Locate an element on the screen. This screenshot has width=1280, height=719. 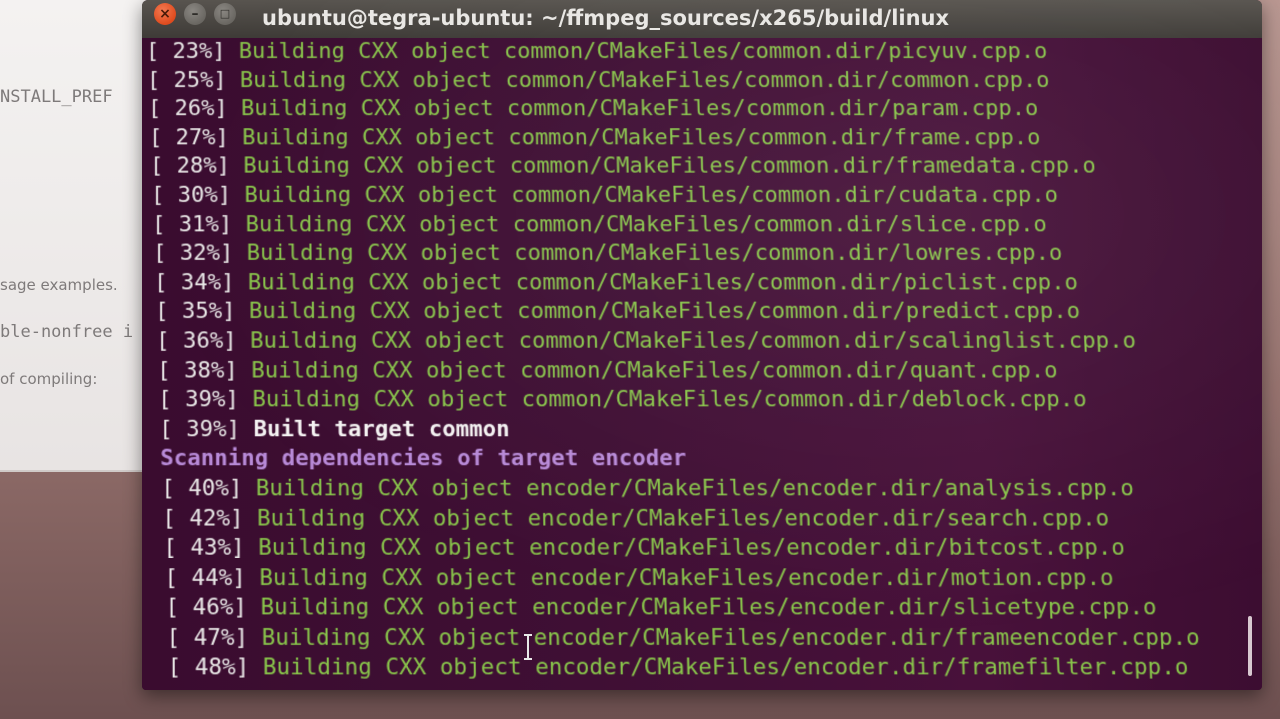
progress-percent: [ 32%] is located at coordinates (193, 253).